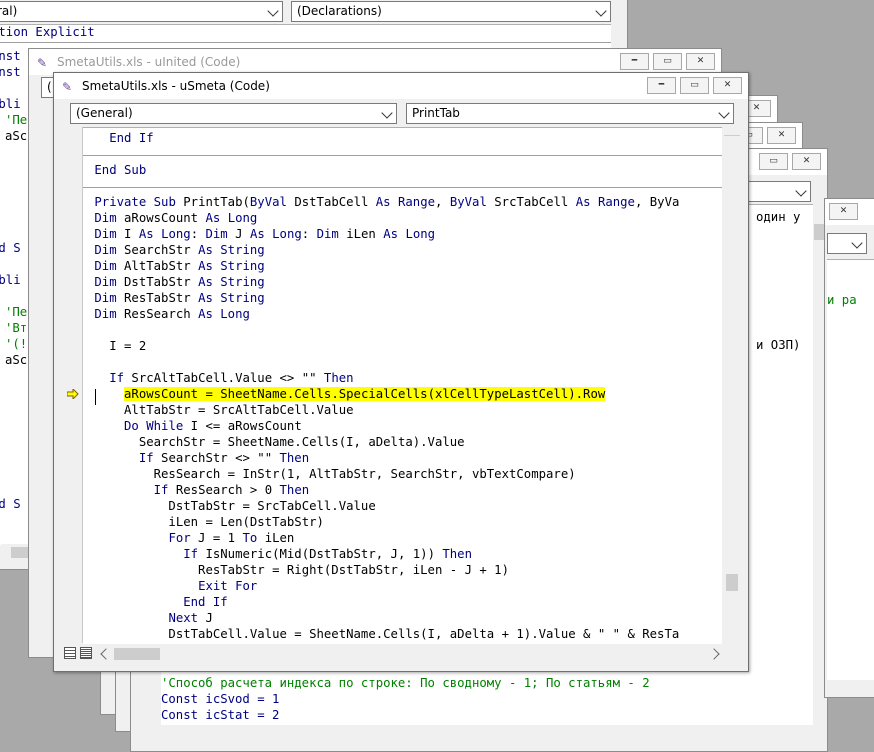 This screenshot has width=874, height=752. I want to click on code-line: Dim ResSearch As Long, so click(172, 314).